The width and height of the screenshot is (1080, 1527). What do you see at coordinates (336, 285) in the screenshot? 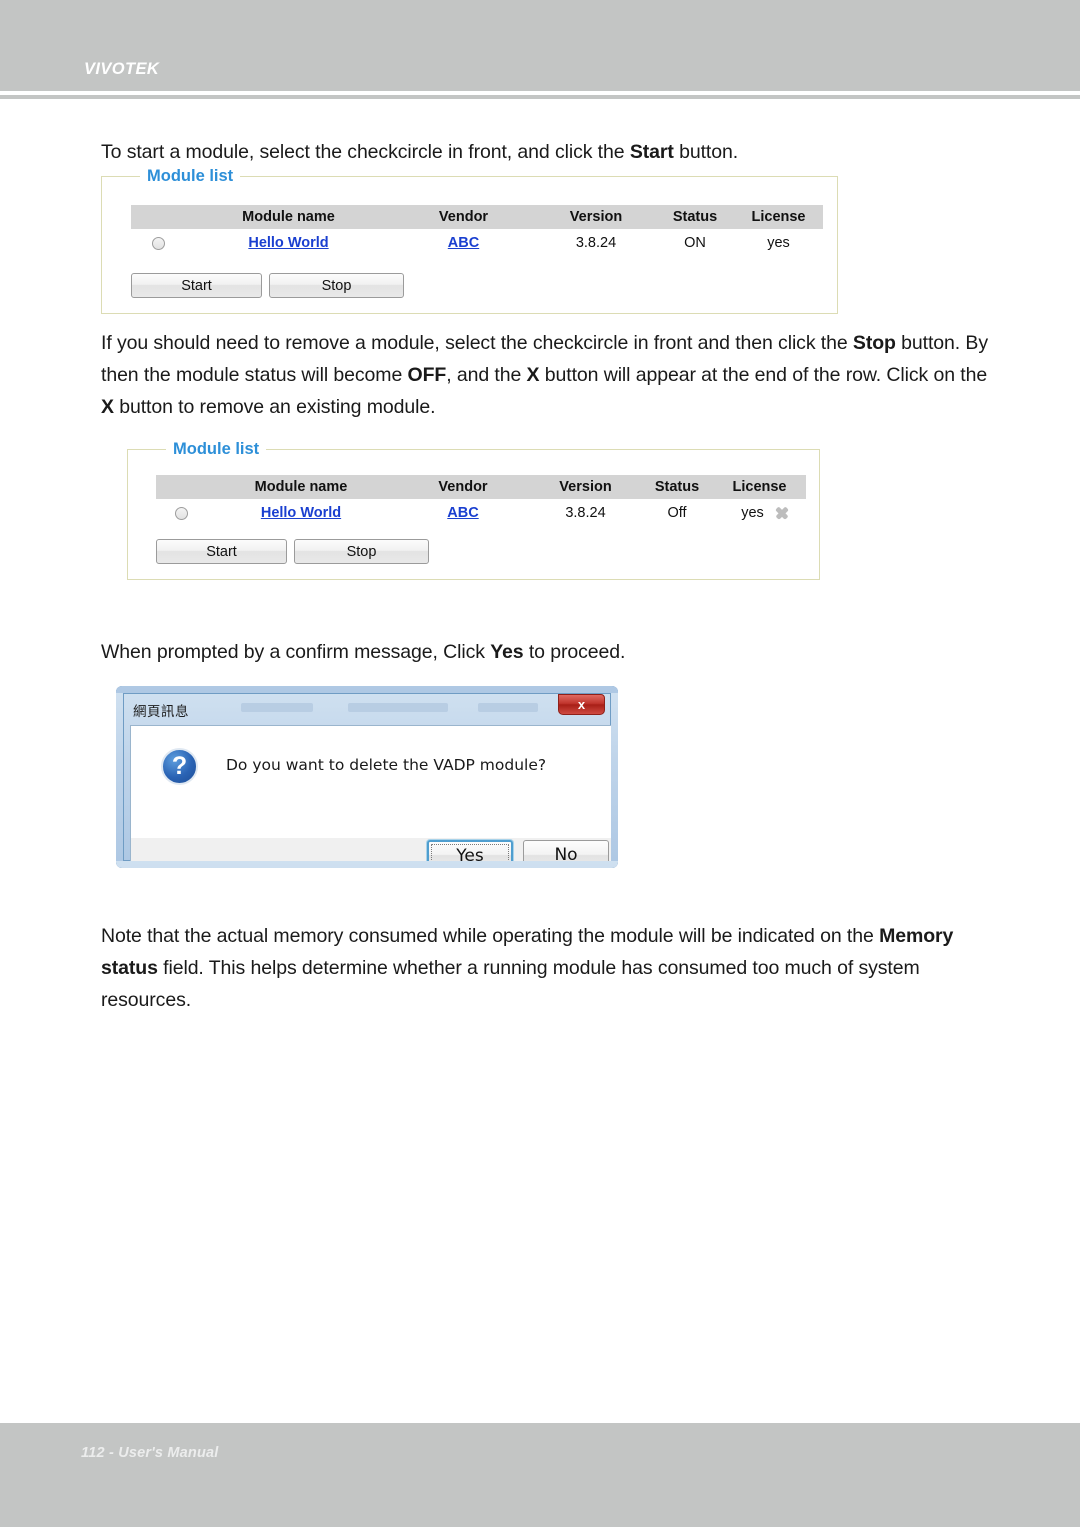
I see `stop-button-1: Stop` at bounding box center [336, 285].